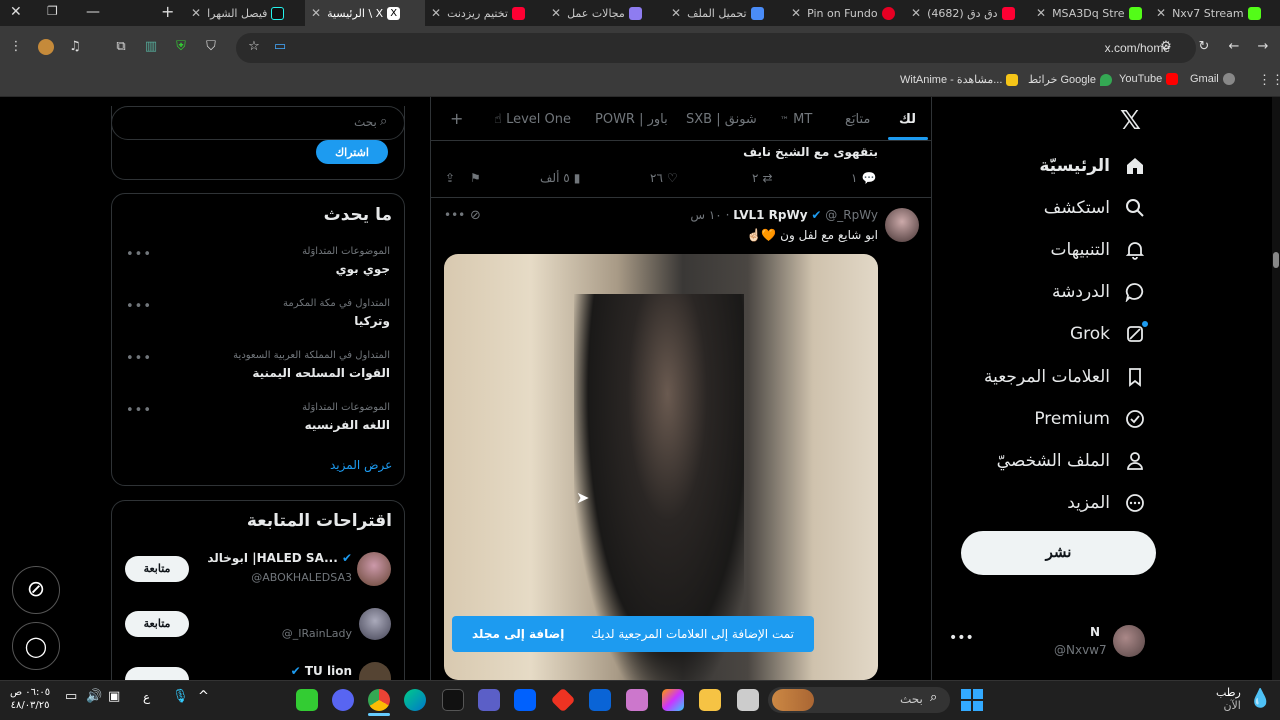 The image size is (1280, 720). Describe the element at coordinates (347, 425) in the screenshot. I see `trend-name: اللغه الفرنسيه` at that location.